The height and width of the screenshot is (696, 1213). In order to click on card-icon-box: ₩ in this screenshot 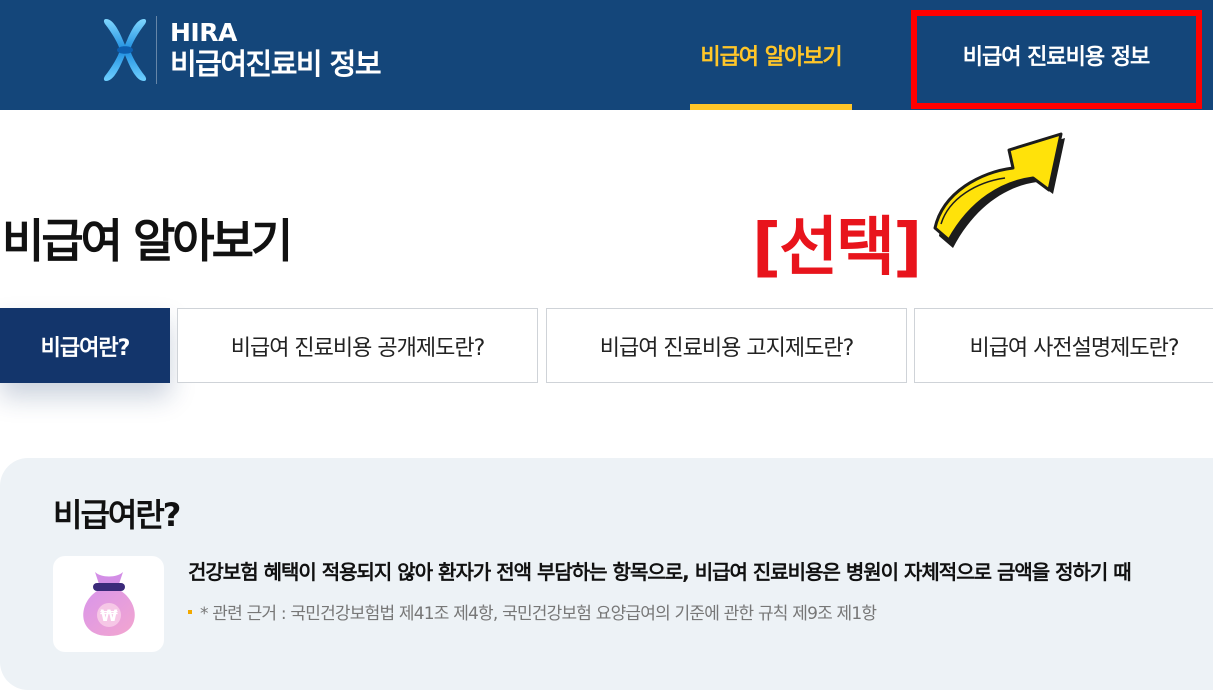, I will do `click(108, 604)`.